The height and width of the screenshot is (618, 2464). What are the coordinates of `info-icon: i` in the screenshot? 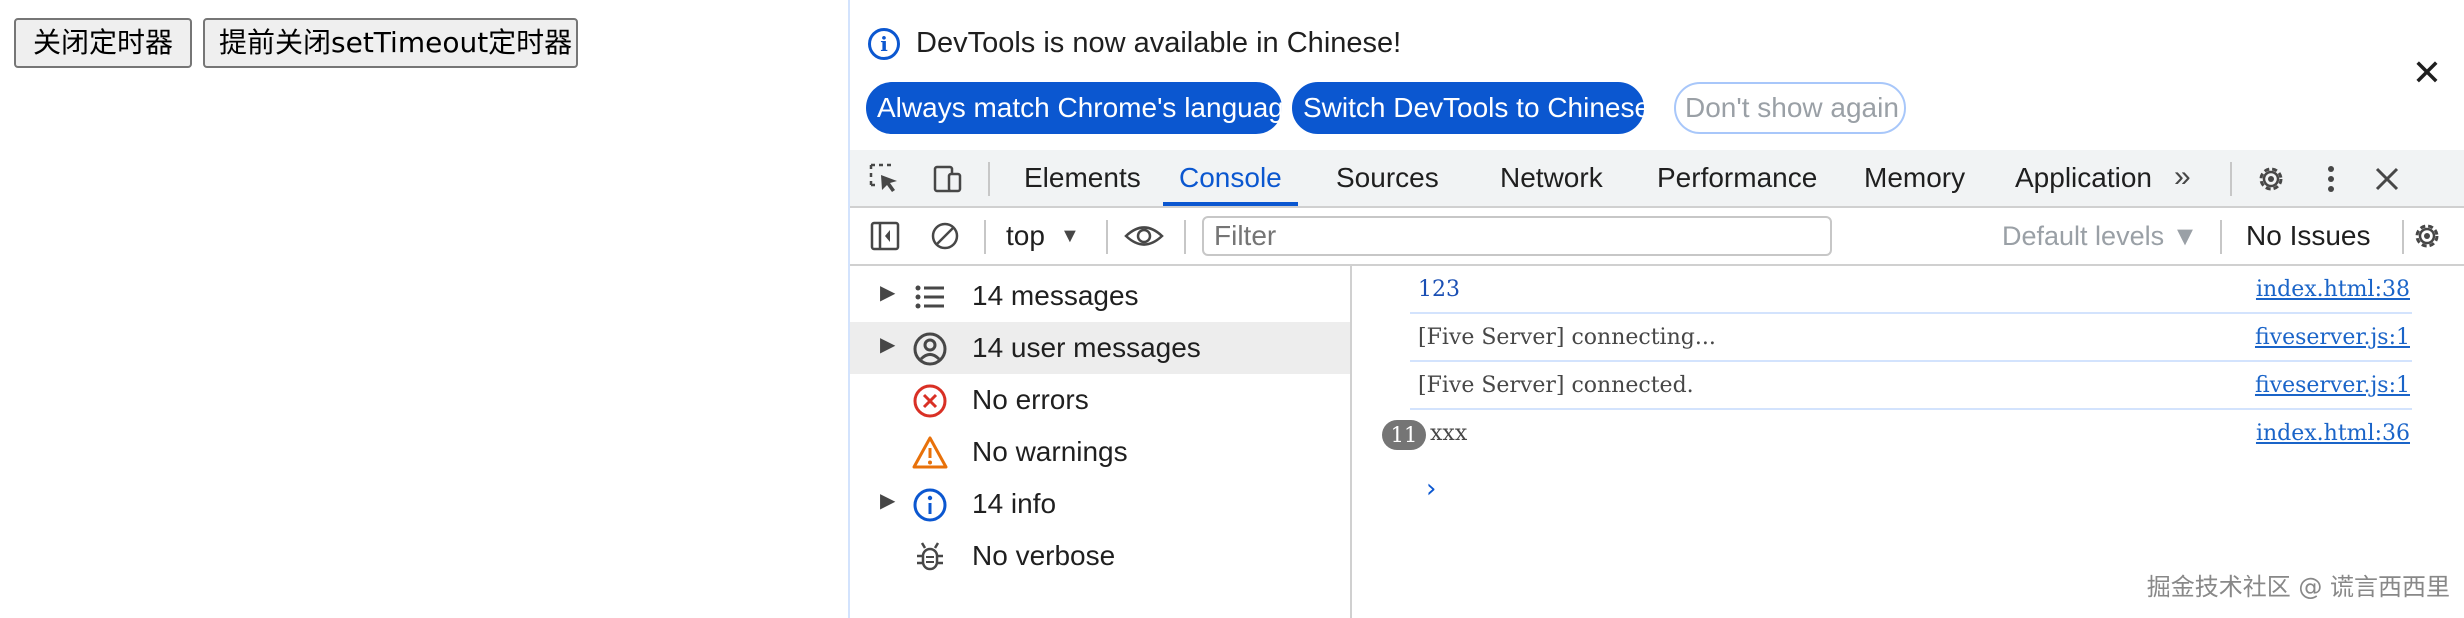 It's located at (884, 44).